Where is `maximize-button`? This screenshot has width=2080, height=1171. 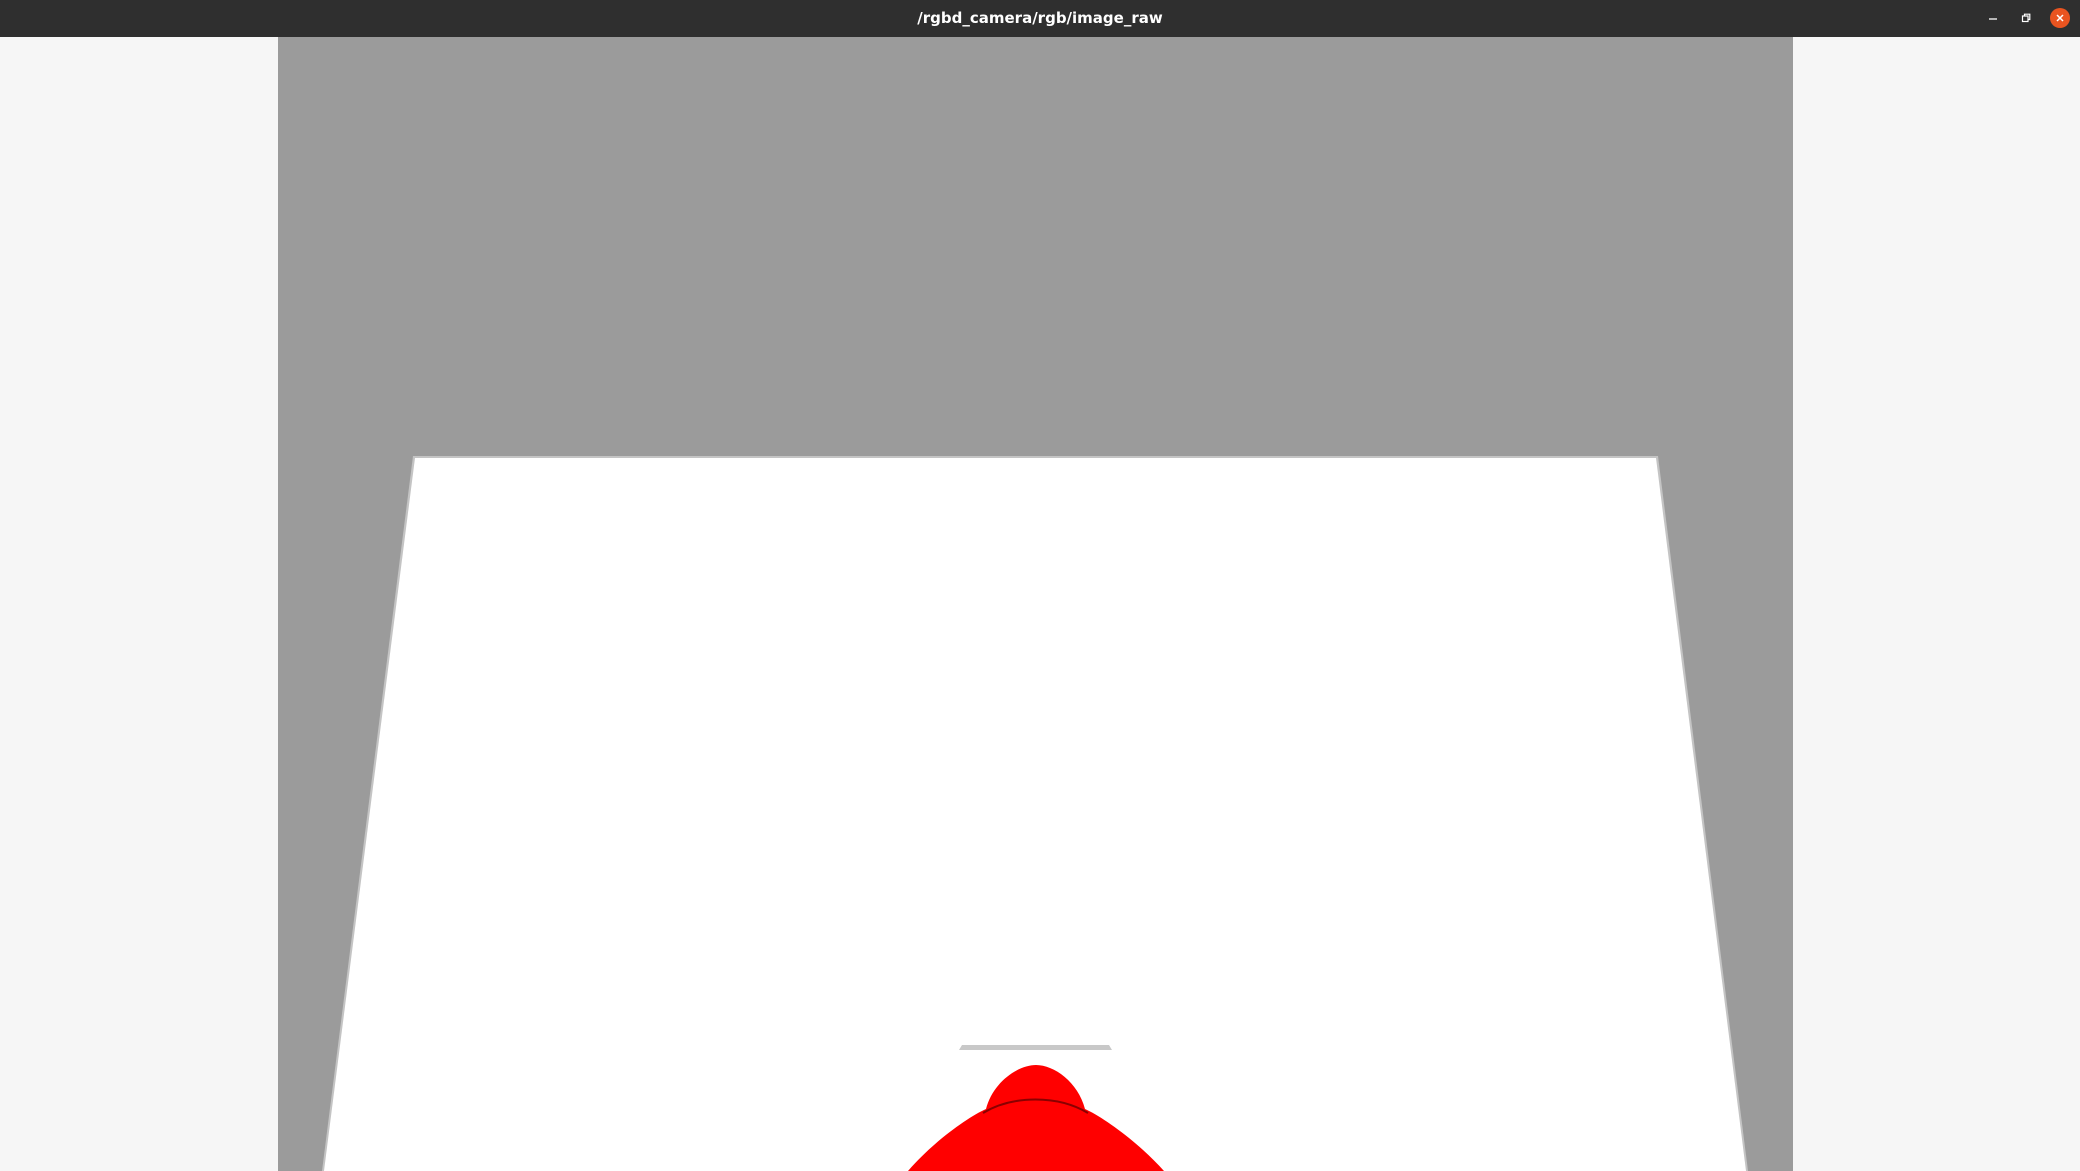 maximize-button is located at coordinates (2026, 18).